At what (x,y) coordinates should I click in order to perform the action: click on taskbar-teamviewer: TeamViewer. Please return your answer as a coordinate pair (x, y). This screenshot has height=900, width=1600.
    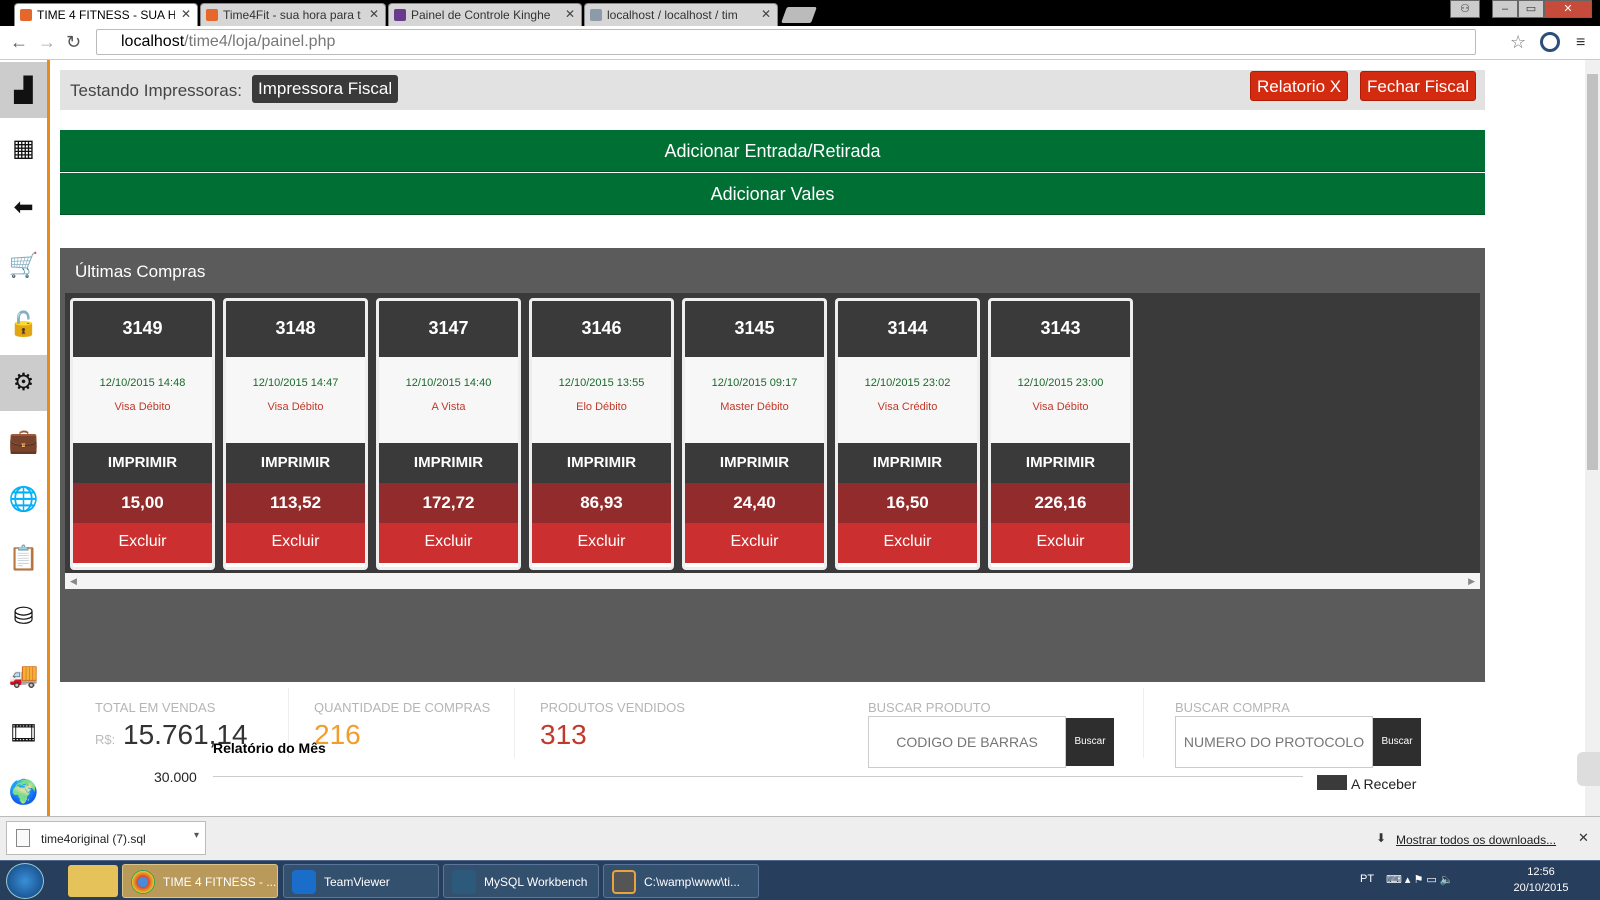
    Looking at the image, I should click on (361, 881).